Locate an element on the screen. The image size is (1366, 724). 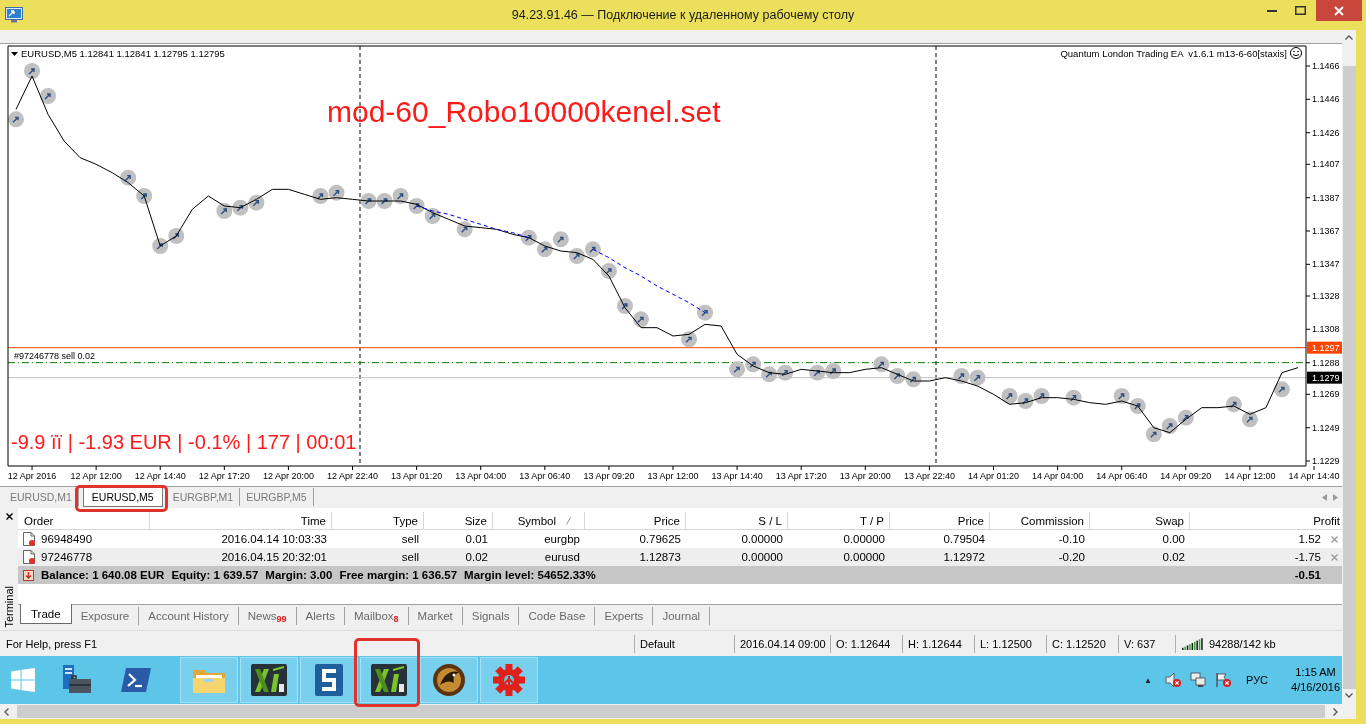
column-header: Commission is located at coordinates (1052, 520).